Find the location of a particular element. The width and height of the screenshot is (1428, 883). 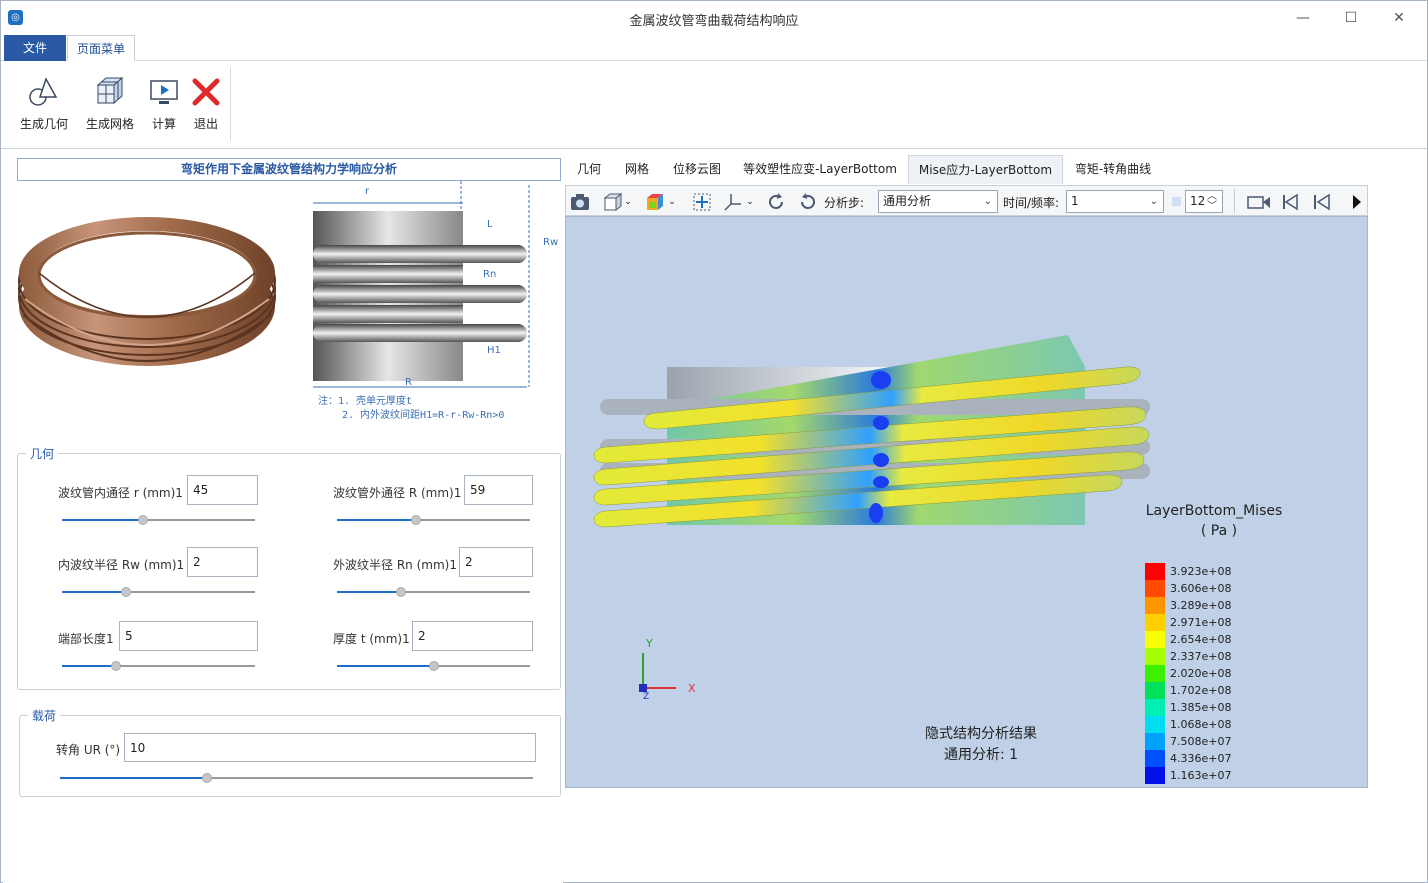

first-frame-icon is located at coordinates (1290, 202).